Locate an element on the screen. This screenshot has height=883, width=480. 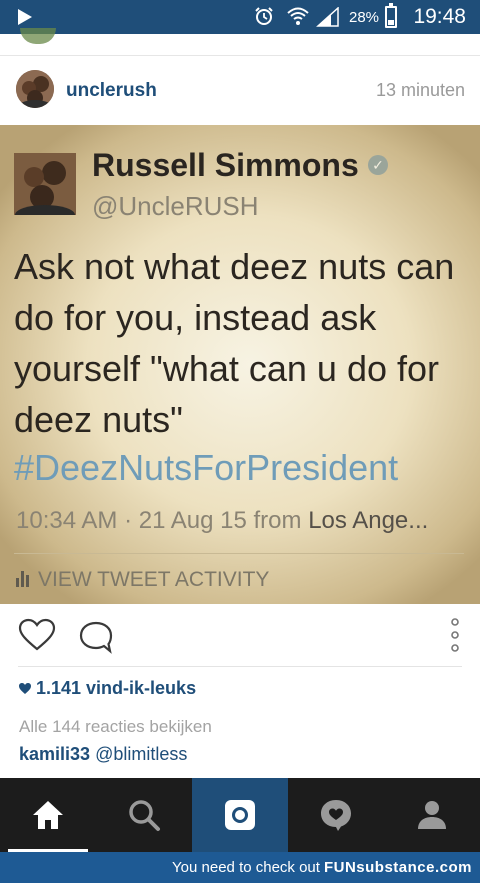
nav-home is located at coordinates (48, 815).